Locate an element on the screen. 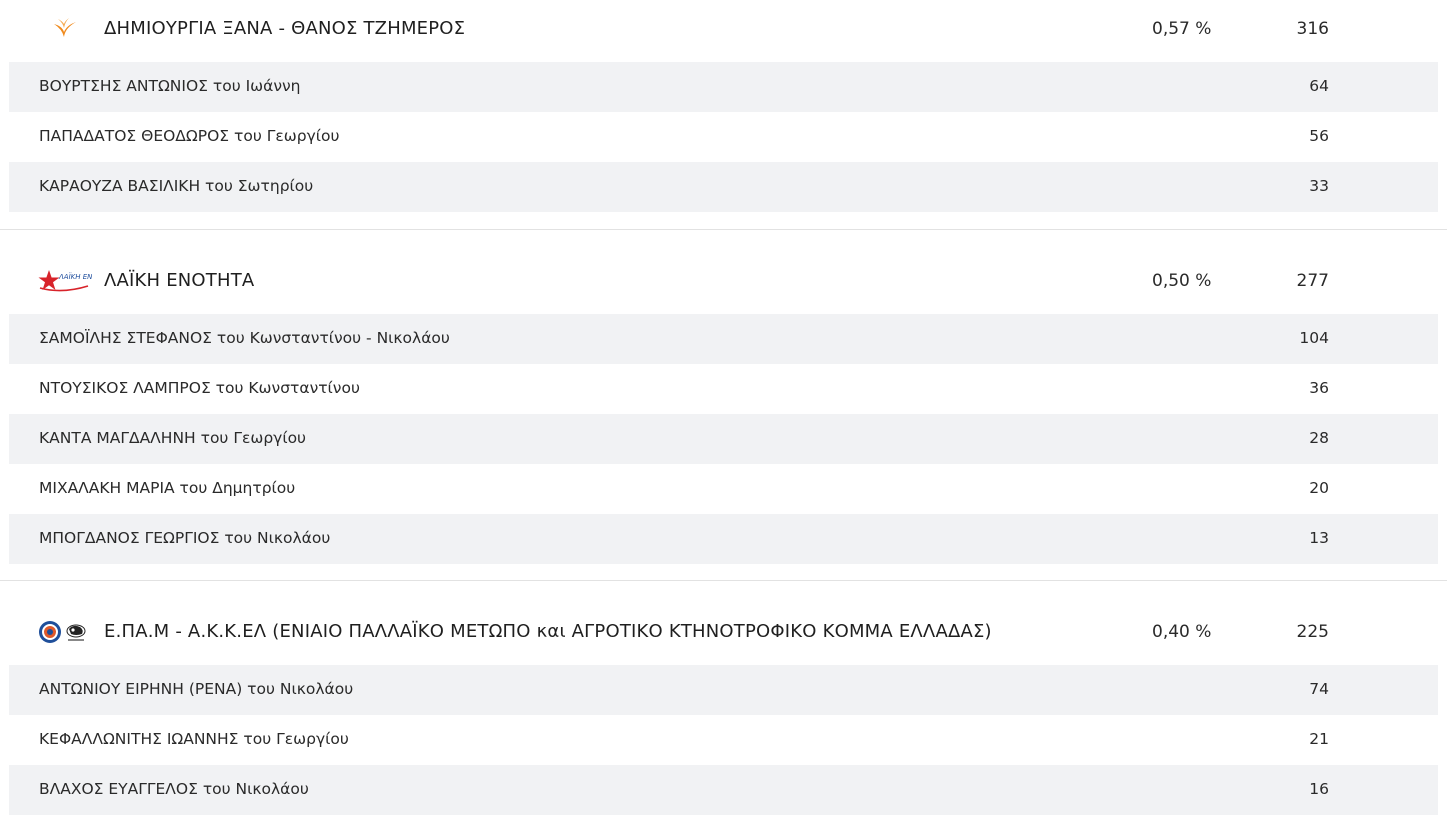 The width and height of the screenshot is (1447, 824). candidate-name: ΒΟΥΡΤΣΗΣ ΑΝΤΩΝΙΟΣ του Ιωάννη is located at coordinates (170, 86).